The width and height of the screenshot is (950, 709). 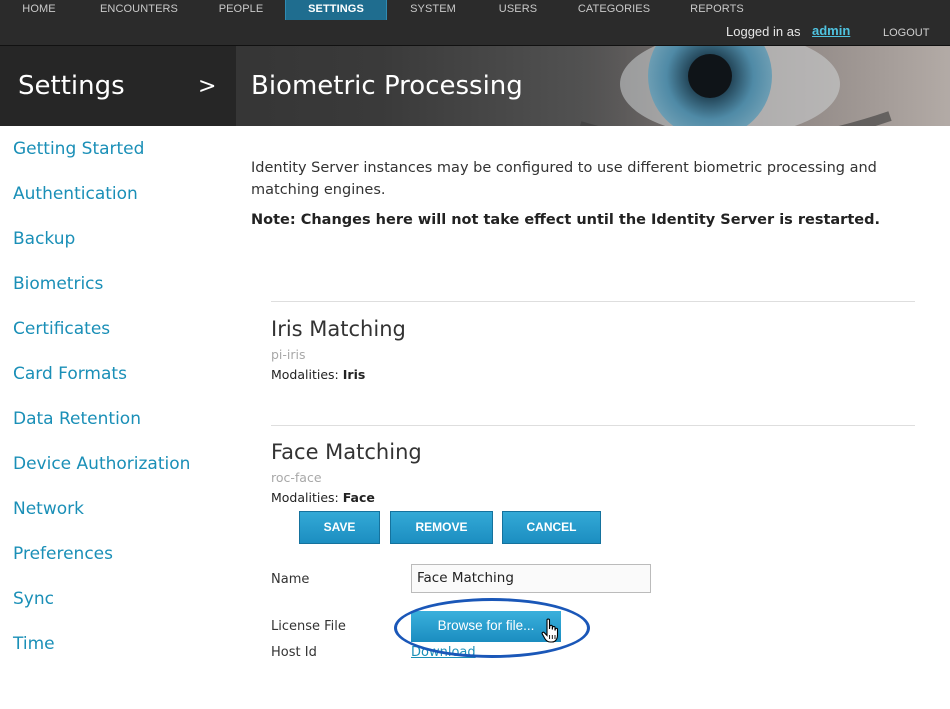 What do you see at coordinates (433, 10) in the screenshot?
I see `nav-system: SYSTEM` at bounding box center [433, 10].